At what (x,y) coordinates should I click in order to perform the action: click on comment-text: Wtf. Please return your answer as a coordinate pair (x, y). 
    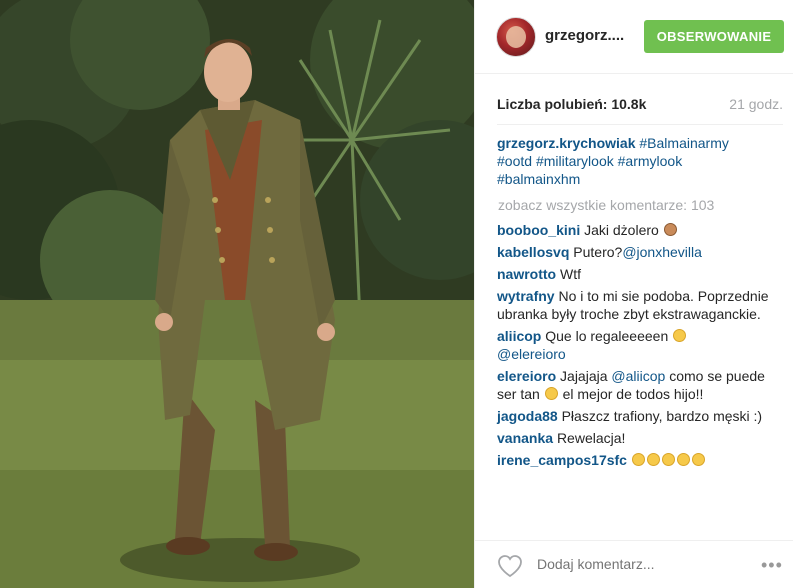
    Looking at the image, I should click on (570, 274).